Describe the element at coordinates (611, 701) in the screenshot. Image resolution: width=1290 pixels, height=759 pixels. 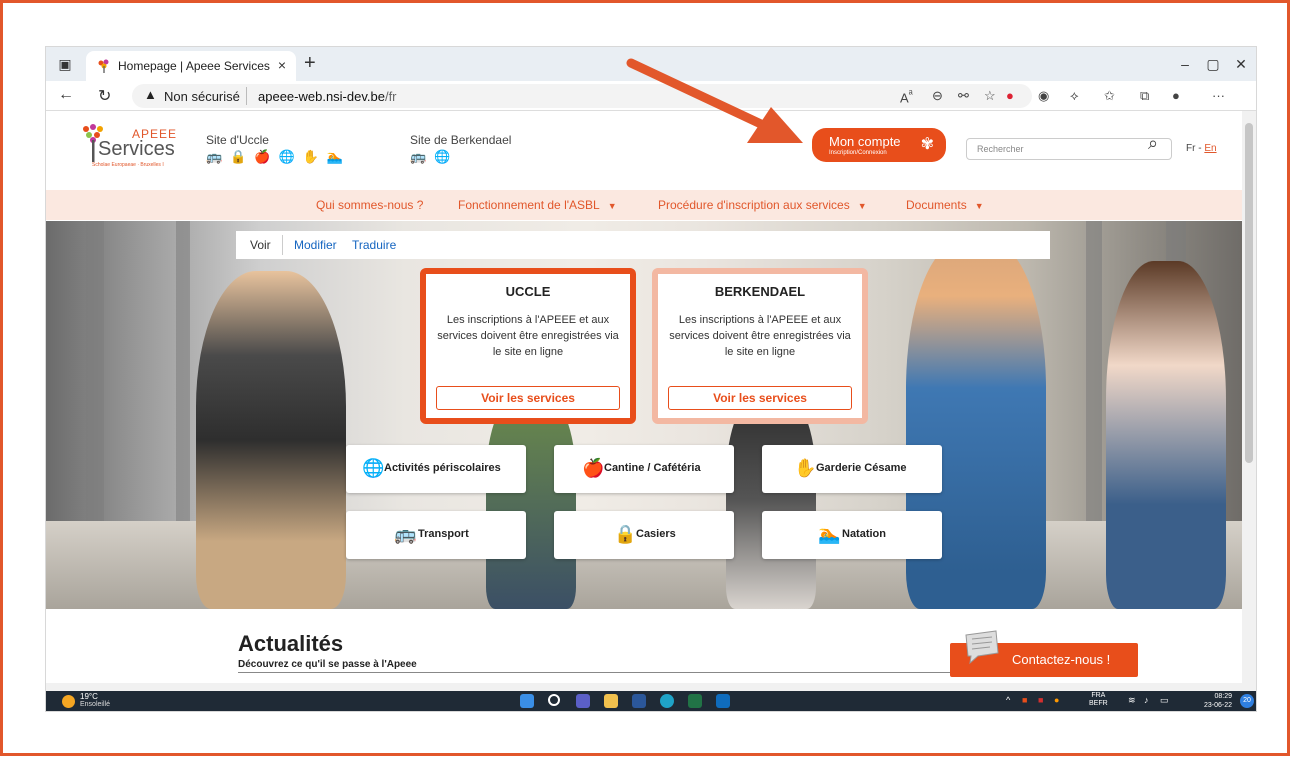
I see `file-explorer-icon` at that location.